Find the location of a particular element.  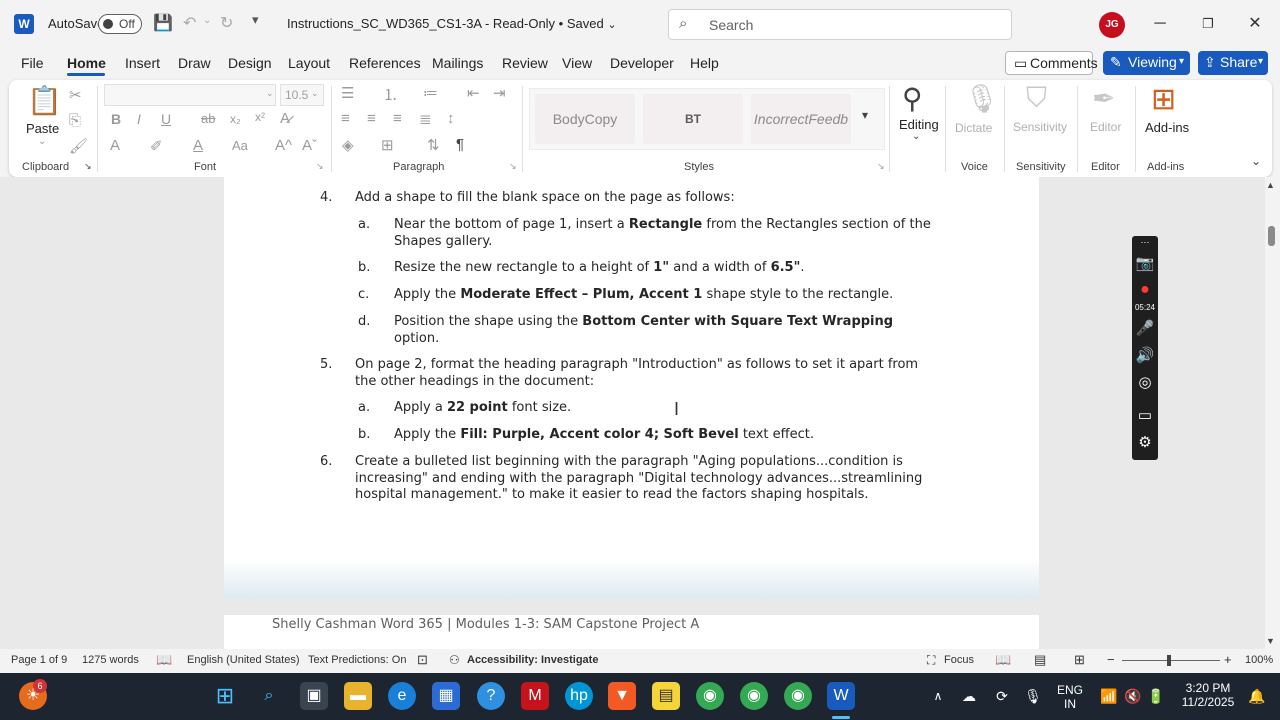

undo-icon: ↶ is located at coordinates (189, 23).